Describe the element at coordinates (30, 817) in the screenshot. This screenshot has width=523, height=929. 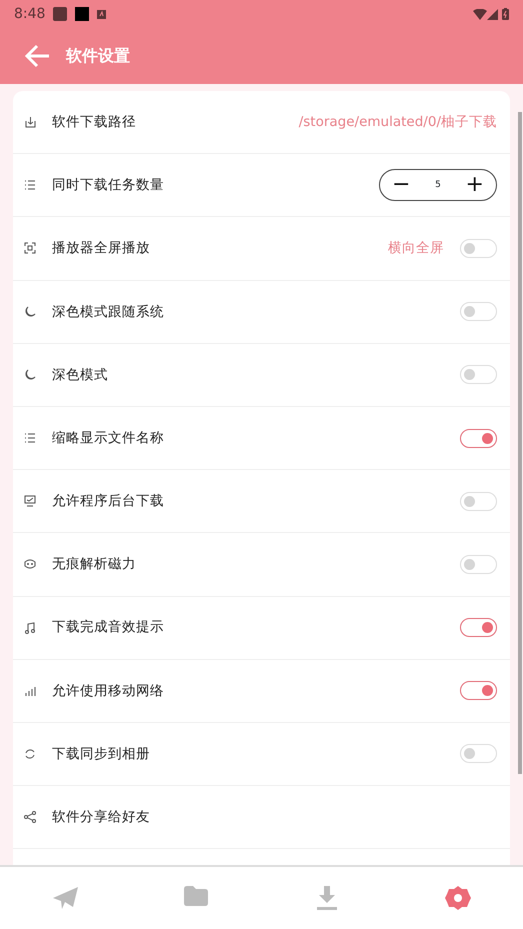
I see `share-icon` at that location.